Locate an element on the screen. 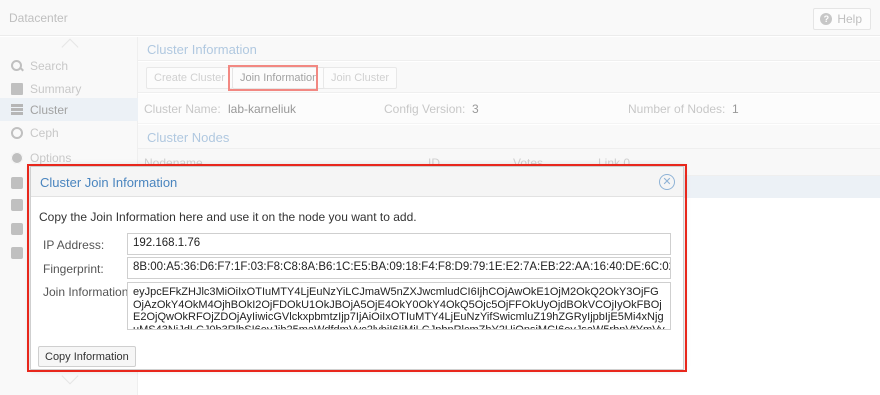 The height and width of the screenshot is (395, 880). dialog-header: Cluster Join Information ✕ is located at coordinates (357, 182).